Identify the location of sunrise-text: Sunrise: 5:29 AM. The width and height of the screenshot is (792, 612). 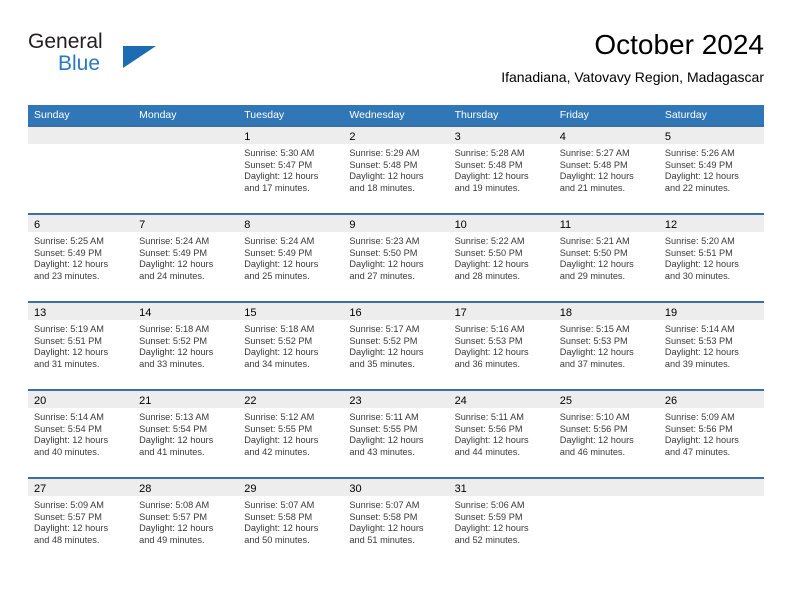
(384, 153).